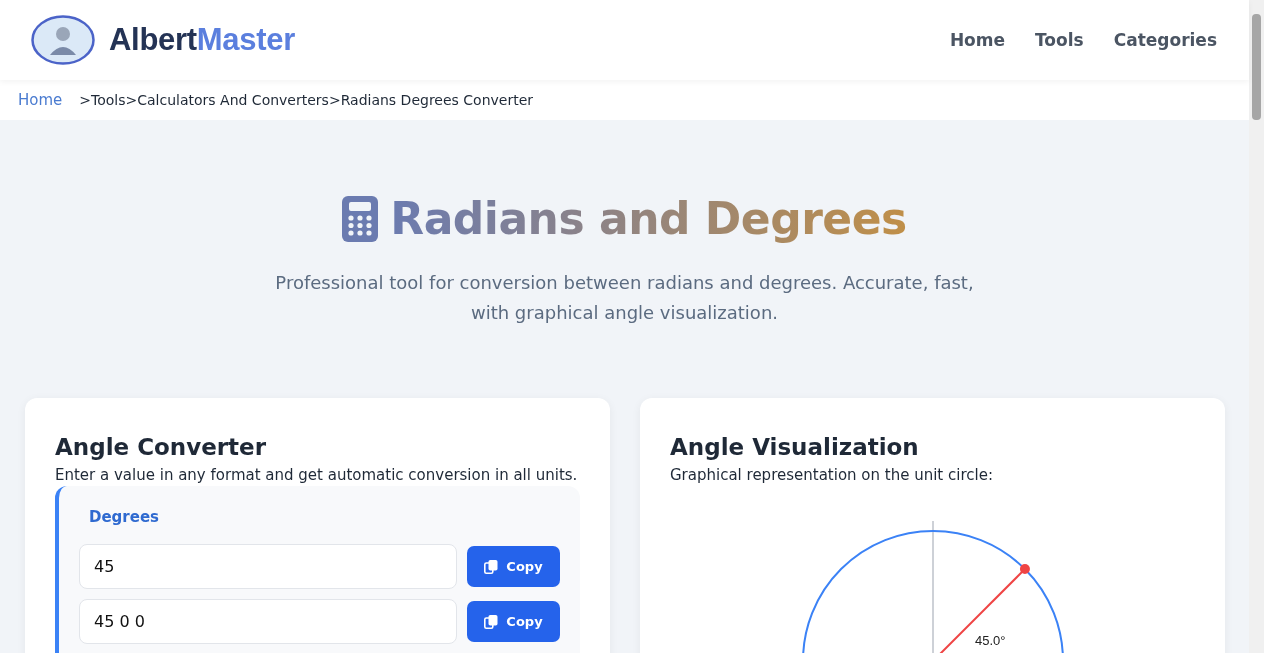 The height and width of the screenshot is (653, 1264). What do you see at coordinates (795, 447) in the screenshot?
I see `card-title: Angle Visualization` at bounding box center [795, 447].